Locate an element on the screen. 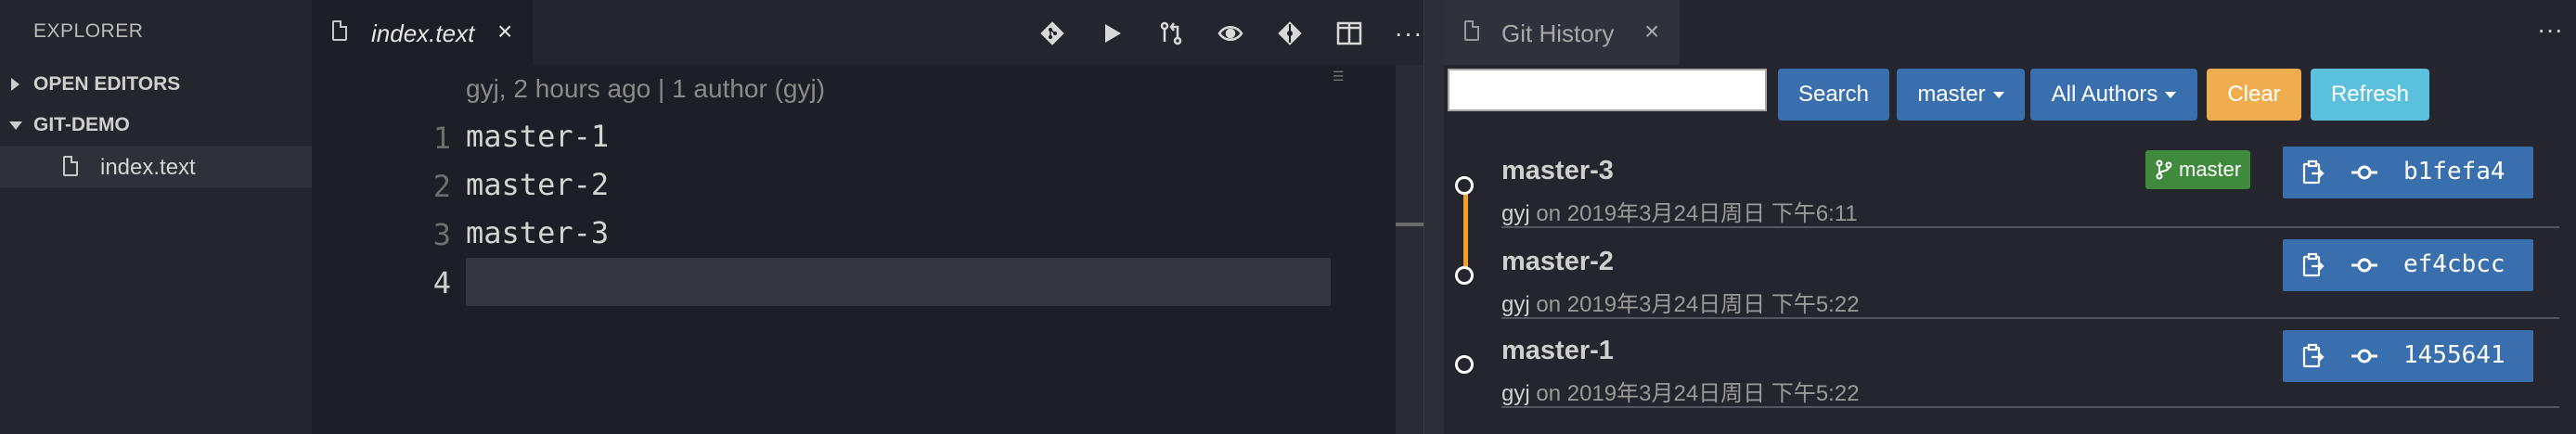 The height and width of the screenshot is (434, 2576). section-open-editors: OPEN EDITORS is located at coordinates (156, 83).